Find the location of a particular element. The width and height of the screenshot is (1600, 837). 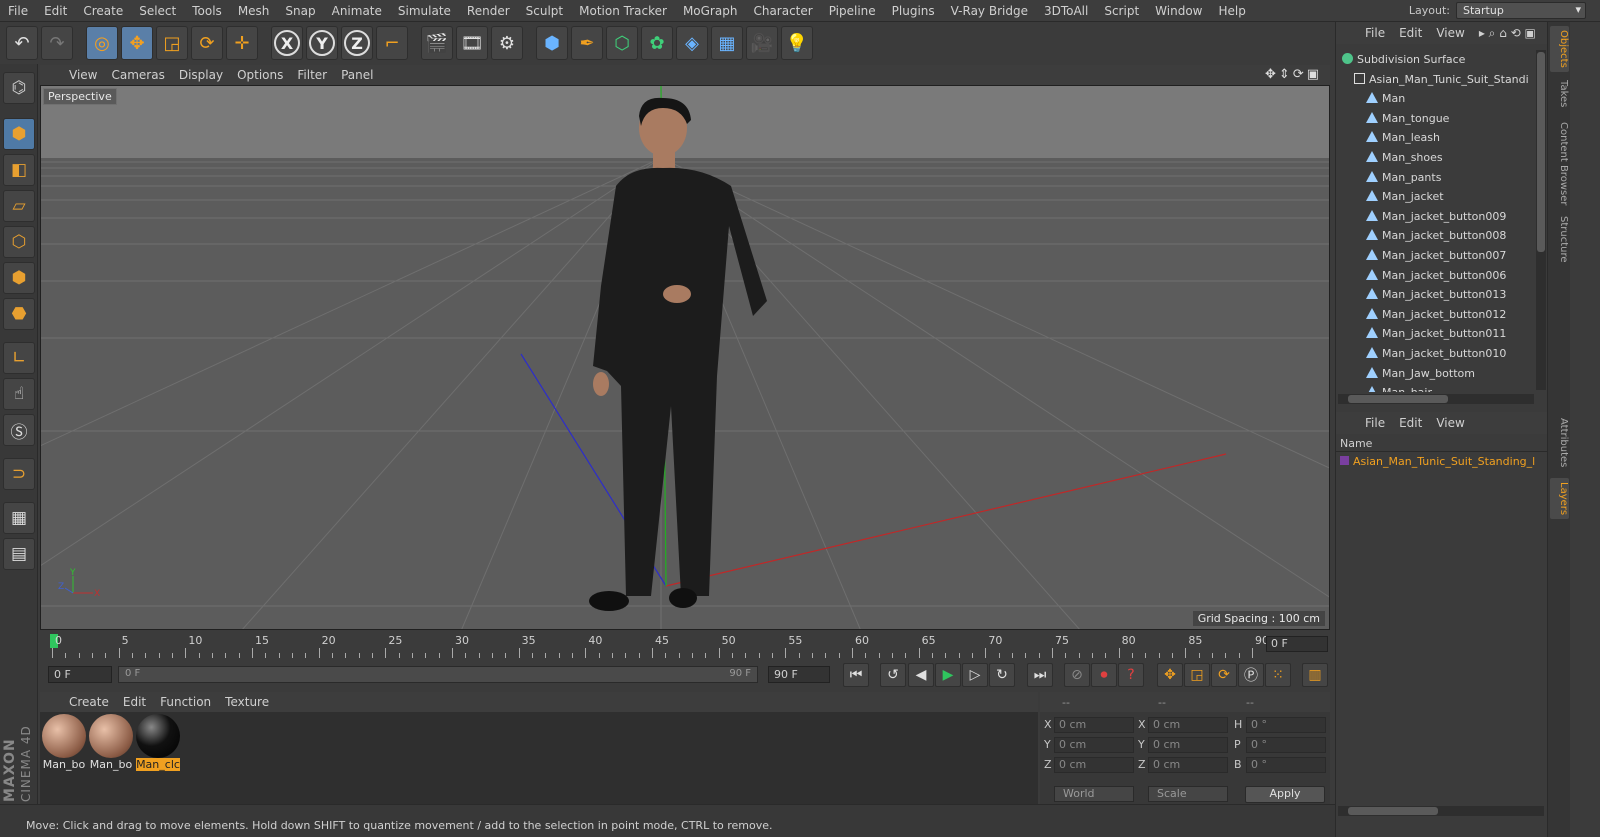

solo-icon: Ⓢ is located at coordinates (19, 430).